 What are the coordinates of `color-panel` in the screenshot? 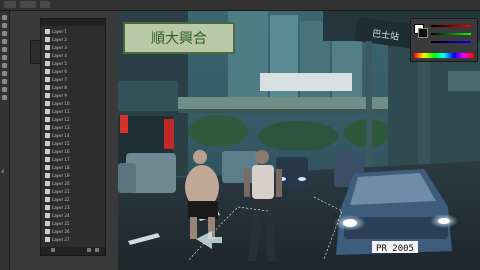 It's located at (444, 40).